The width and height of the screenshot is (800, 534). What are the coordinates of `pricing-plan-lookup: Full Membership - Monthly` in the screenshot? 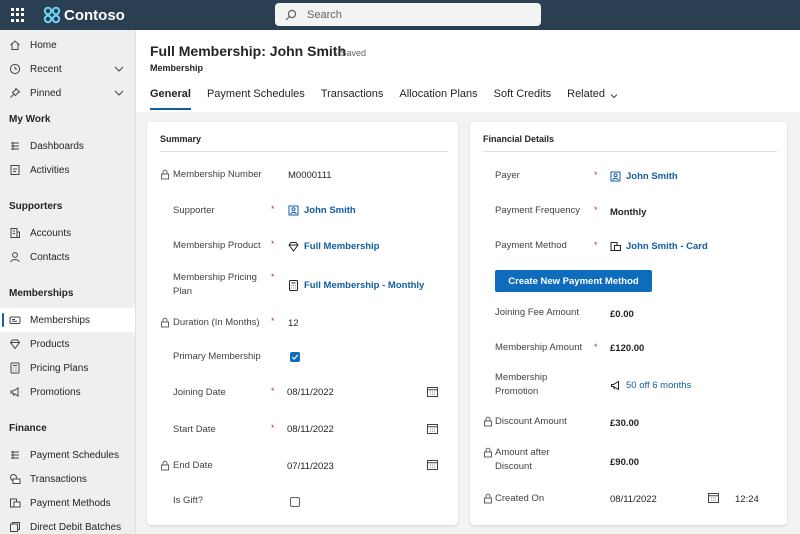 It's located at (356, 285).